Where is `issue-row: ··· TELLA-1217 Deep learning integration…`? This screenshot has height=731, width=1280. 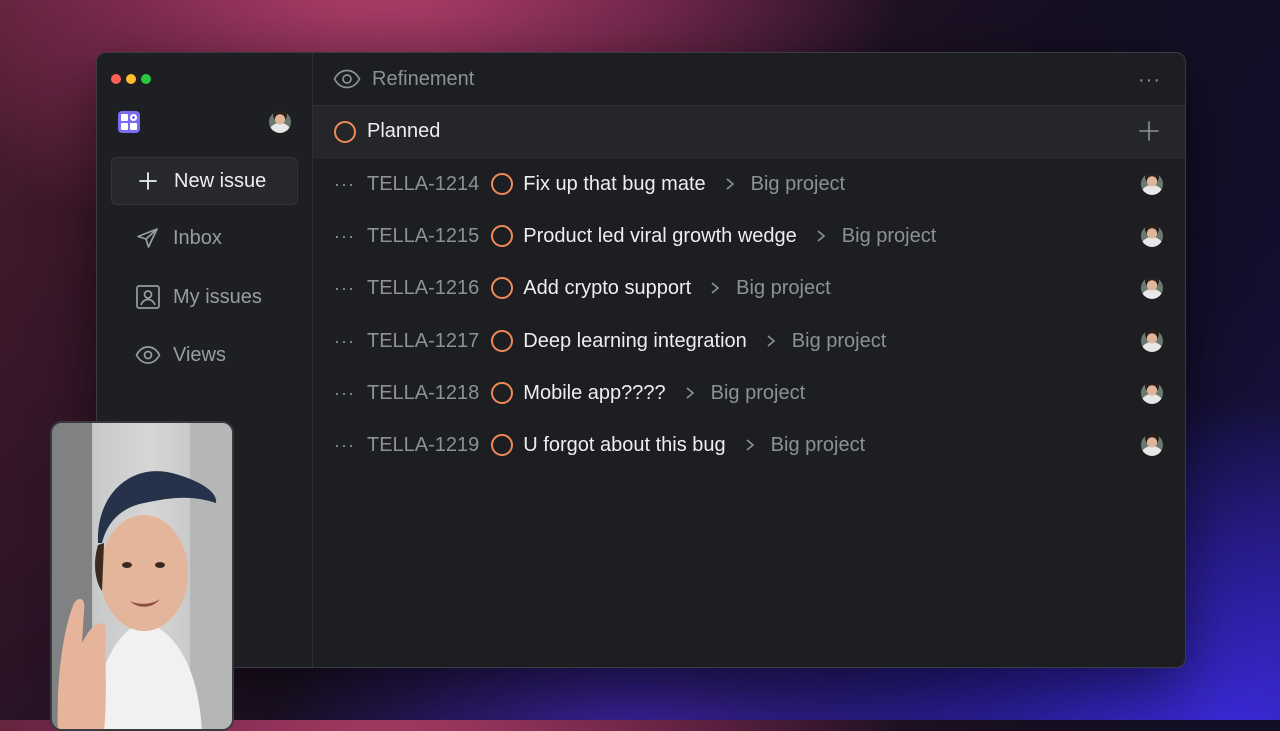 issue-row: ··· TELLA-1217 Deep learning integration… is located at coordinates (749, 341).